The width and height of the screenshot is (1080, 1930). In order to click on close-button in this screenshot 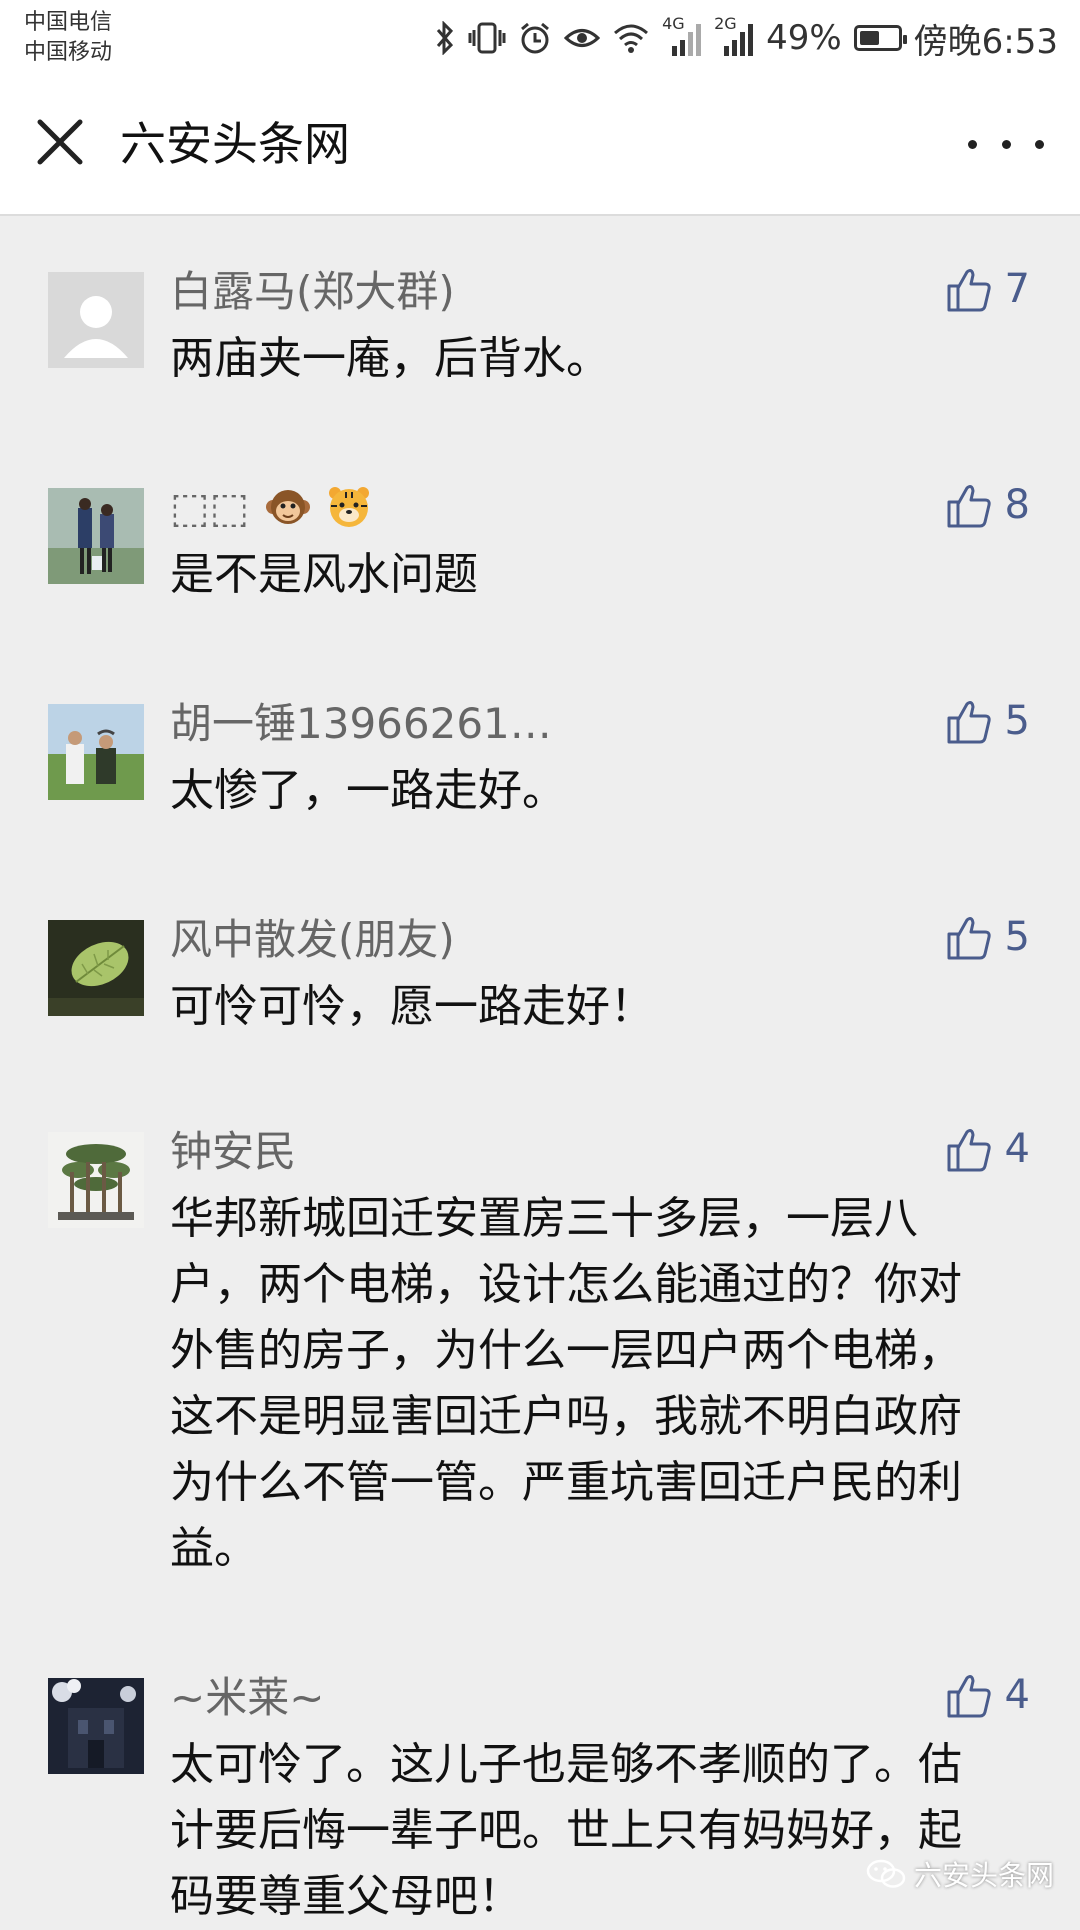, I will do `click(60, 142)`.